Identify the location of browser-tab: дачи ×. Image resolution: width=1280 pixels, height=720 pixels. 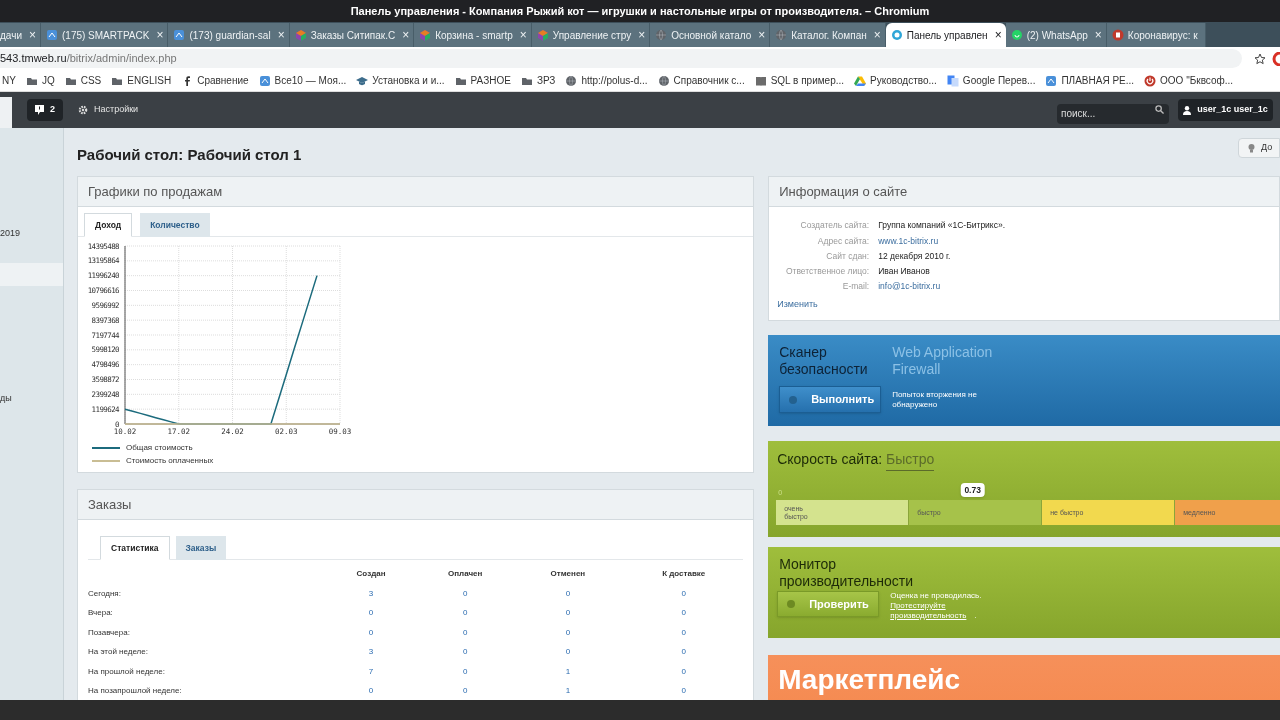
(20, 35).